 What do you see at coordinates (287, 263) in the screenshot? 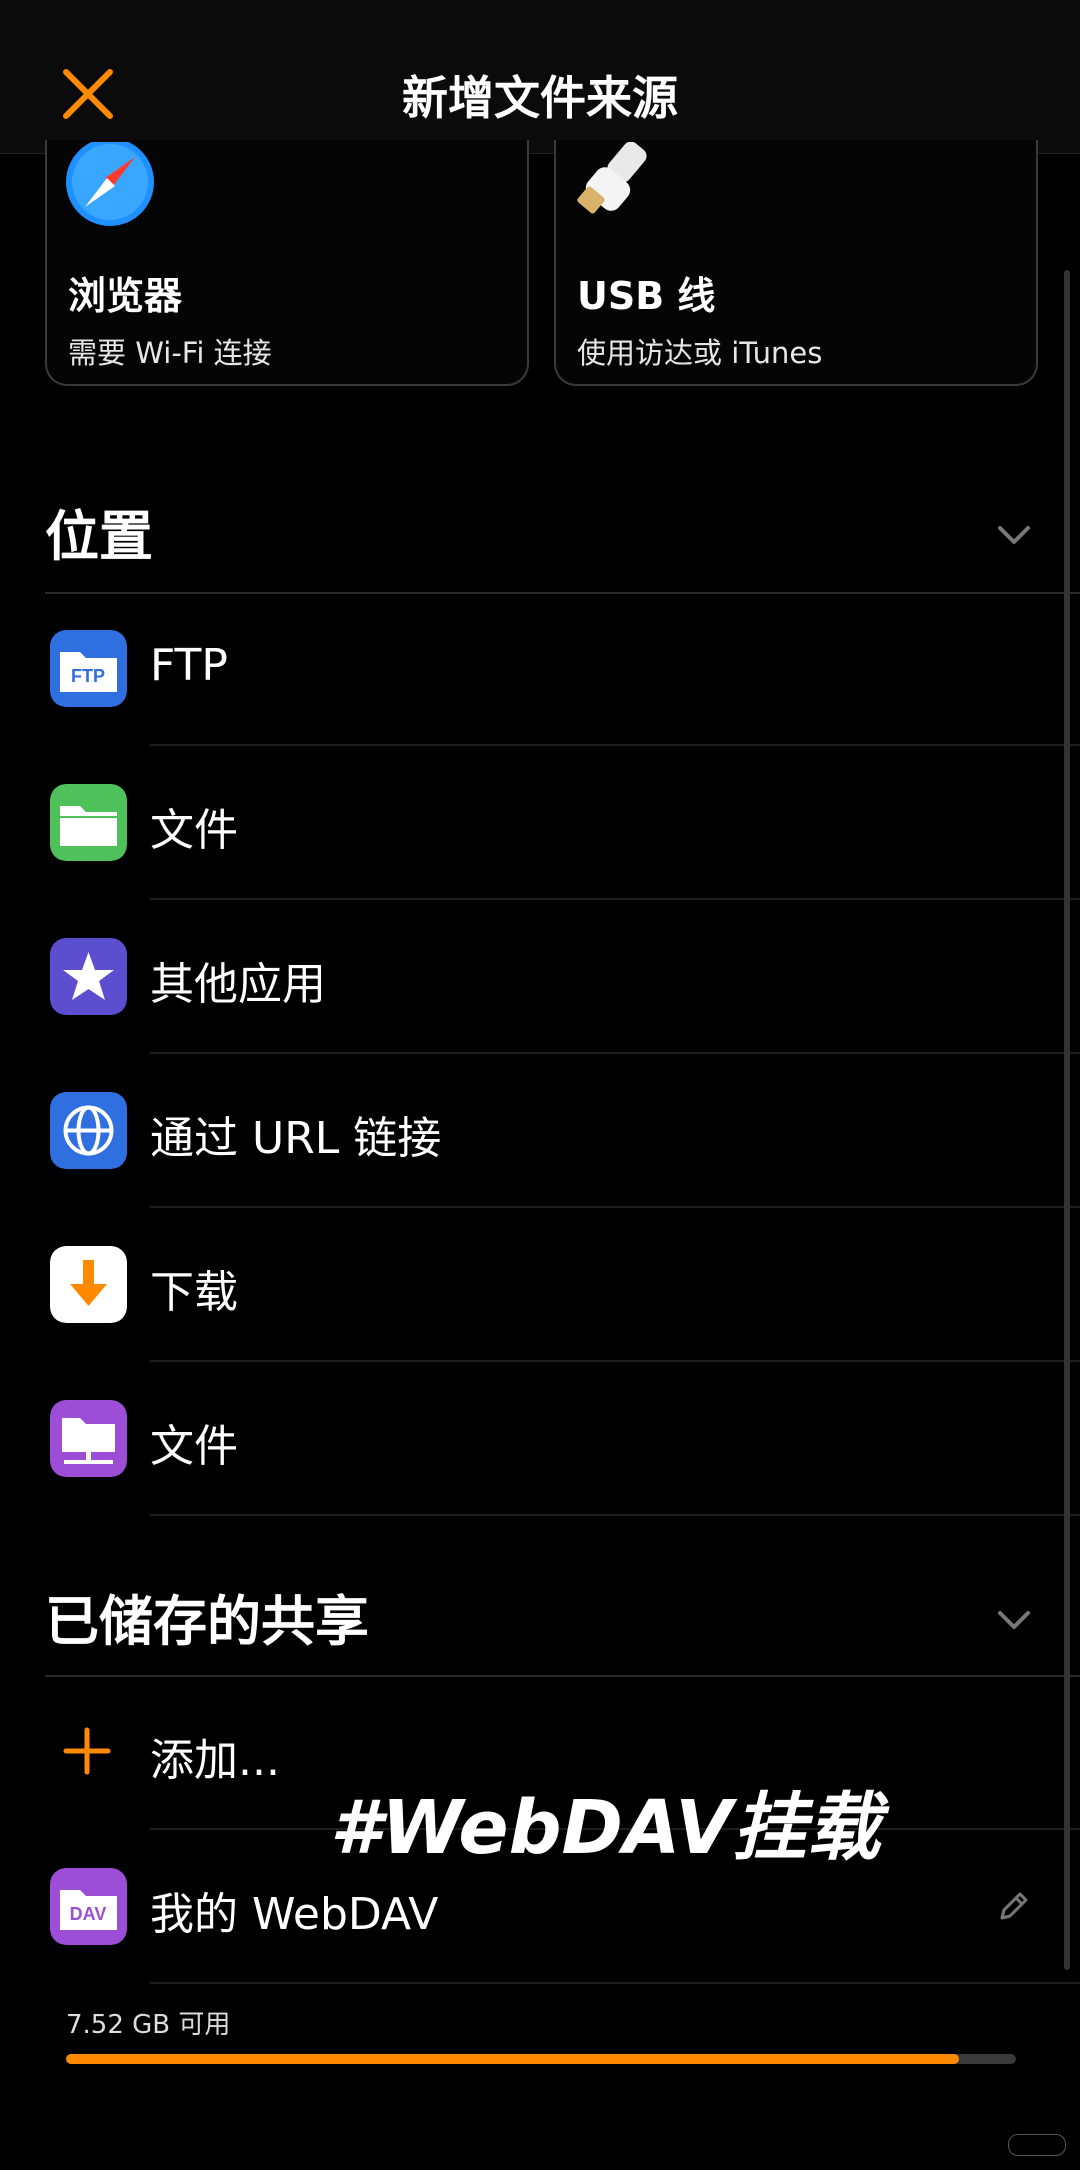
I see `browser-card: 浏览器 需要 Wi-Fi 连接` at bounding box center [287, 263].